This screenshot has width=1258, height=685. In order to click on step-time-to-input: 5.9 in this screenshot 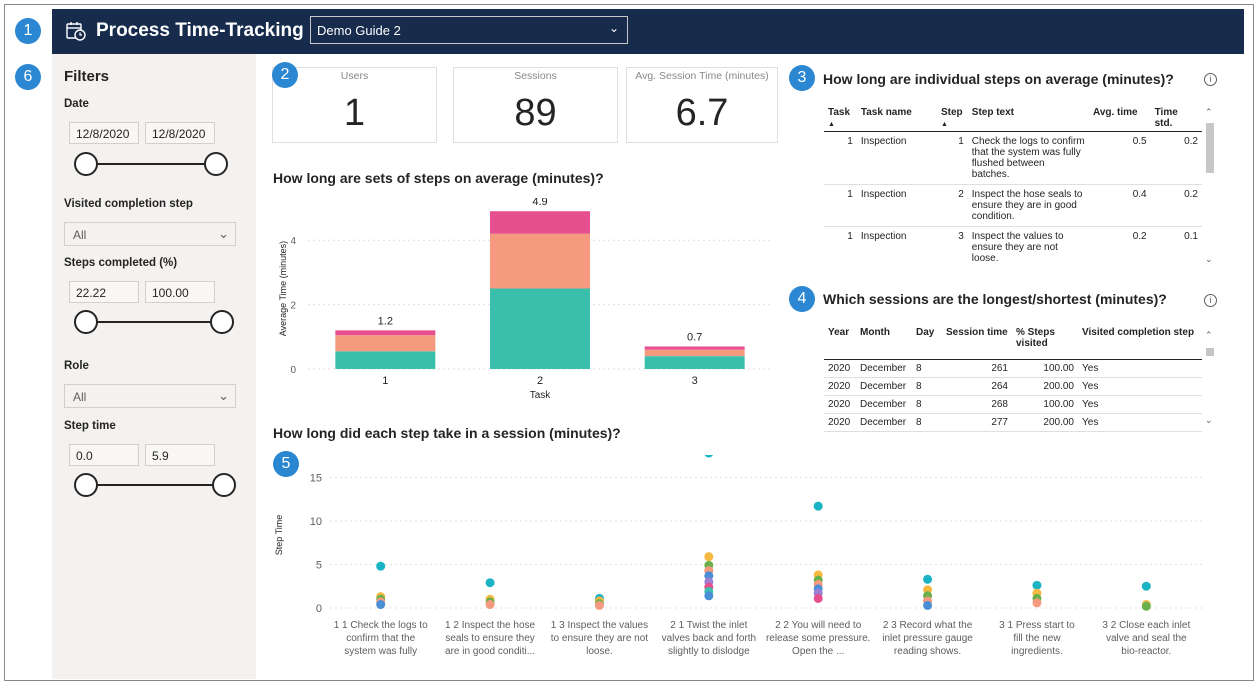, I will do `click(180, 455)`.